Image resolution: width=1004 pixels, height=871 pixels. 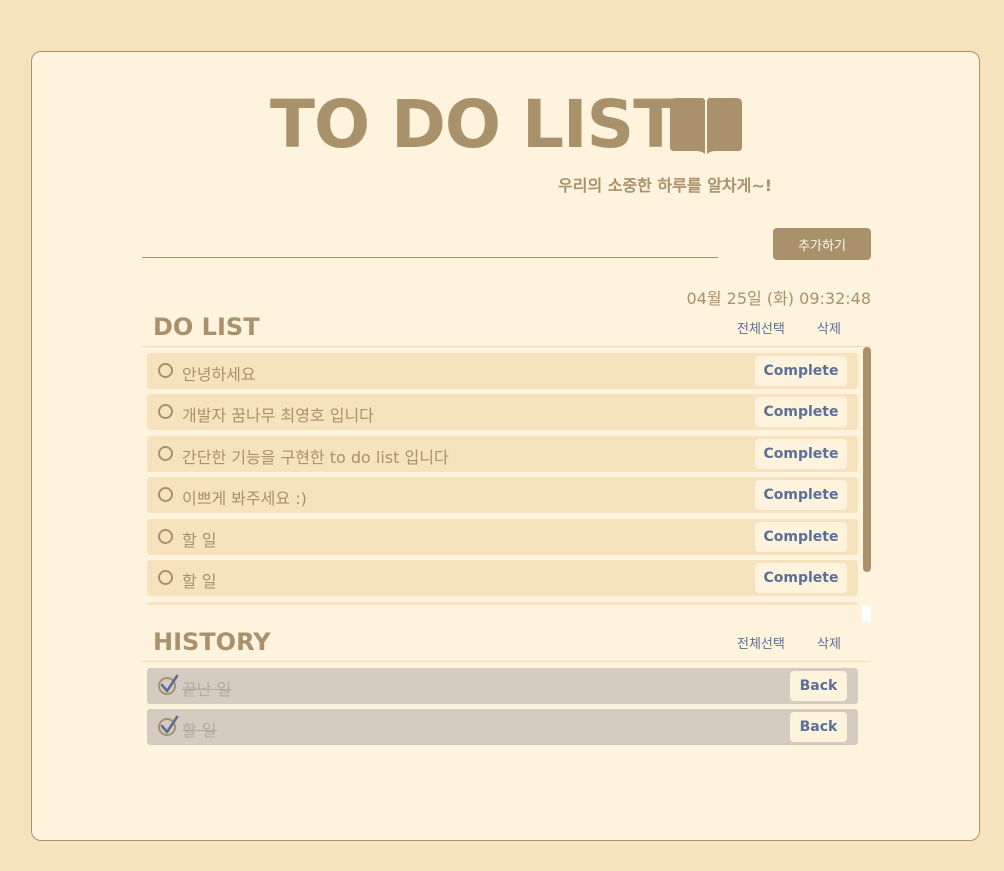 I want to click on history-divider, so click(x=506, y=661).